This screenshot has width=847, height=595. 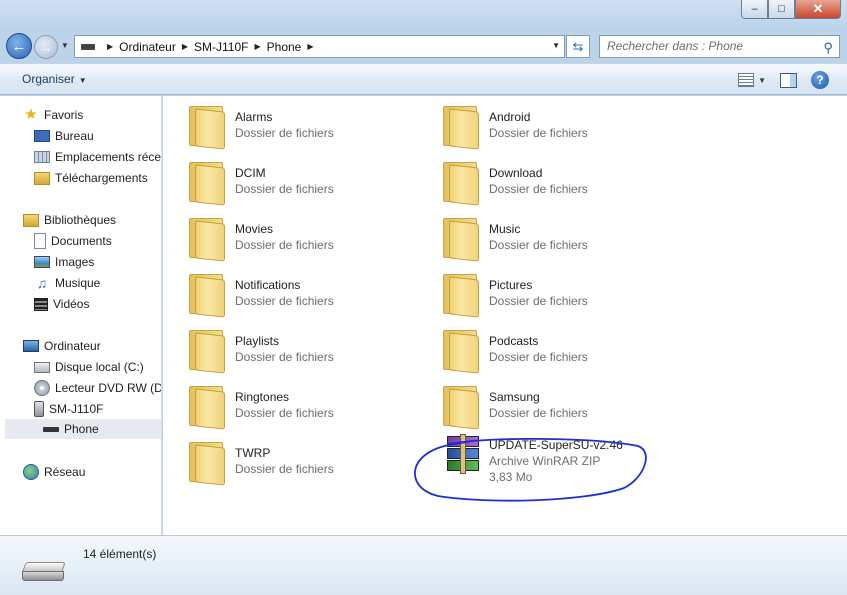 What do you see at coordinates (254, 229) in the screenshot?
I see `file-name: Movies` at bounding box center [254, 229].